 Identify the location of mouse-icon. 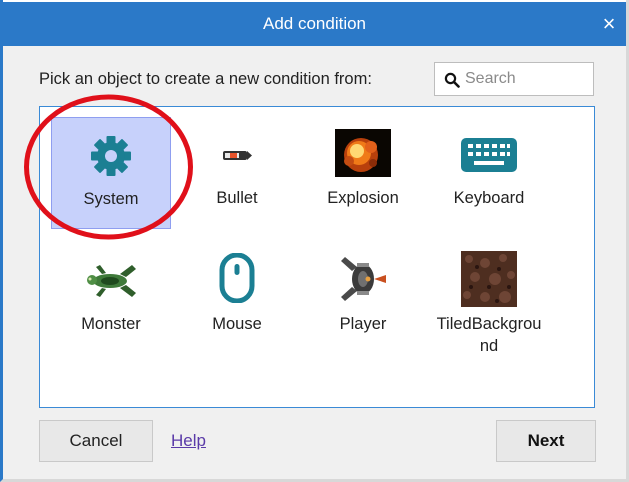
(237, 278).